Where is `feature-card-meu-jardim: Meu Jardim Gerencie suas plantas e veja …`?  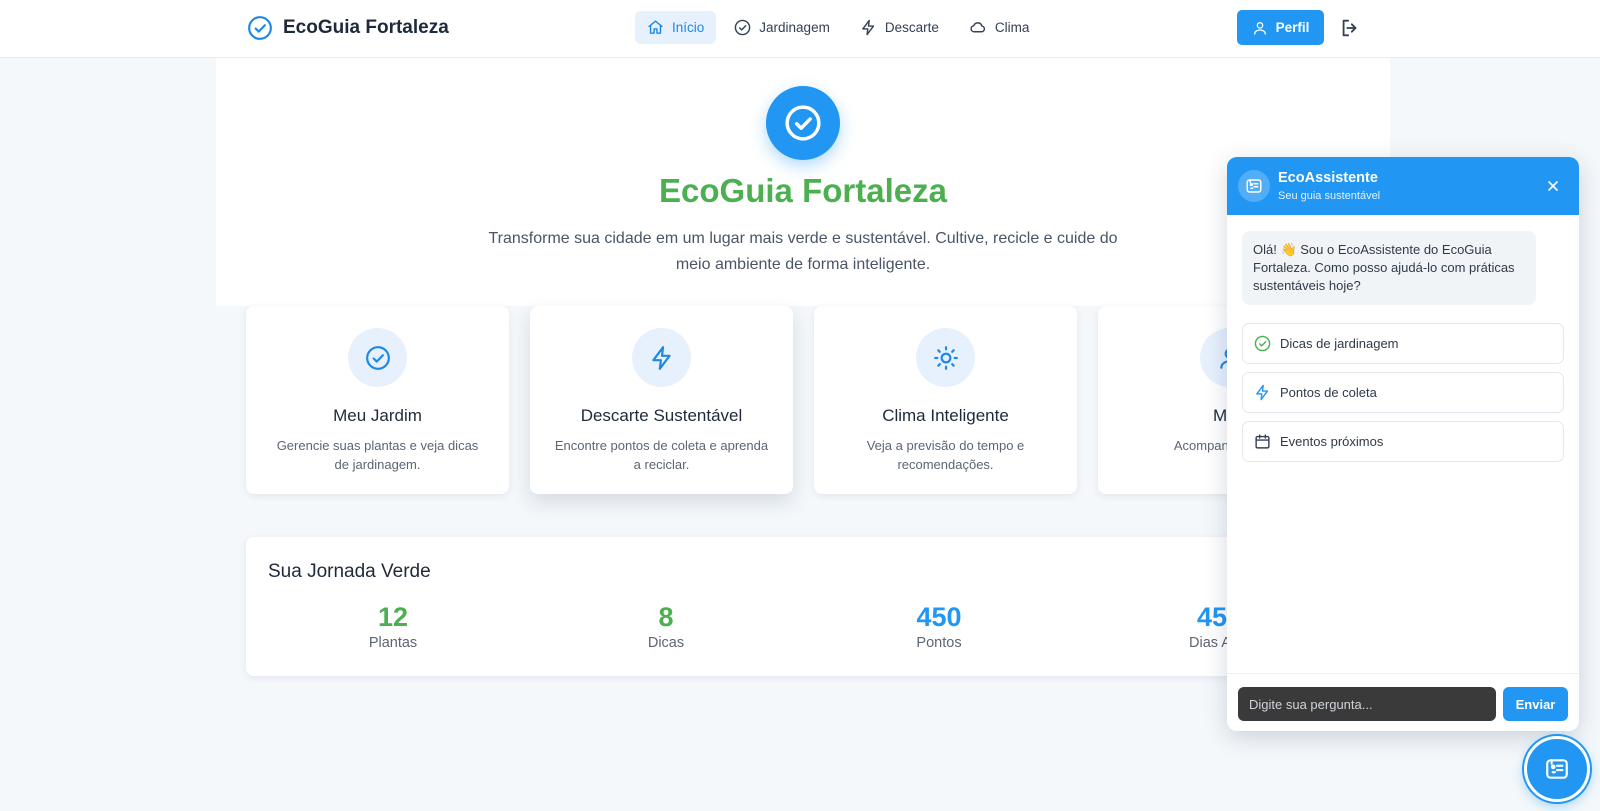 feature-card-meu-jardim: Meu Jardim Gerencie suas plantas e veja … is located at coordinates (377, 400).